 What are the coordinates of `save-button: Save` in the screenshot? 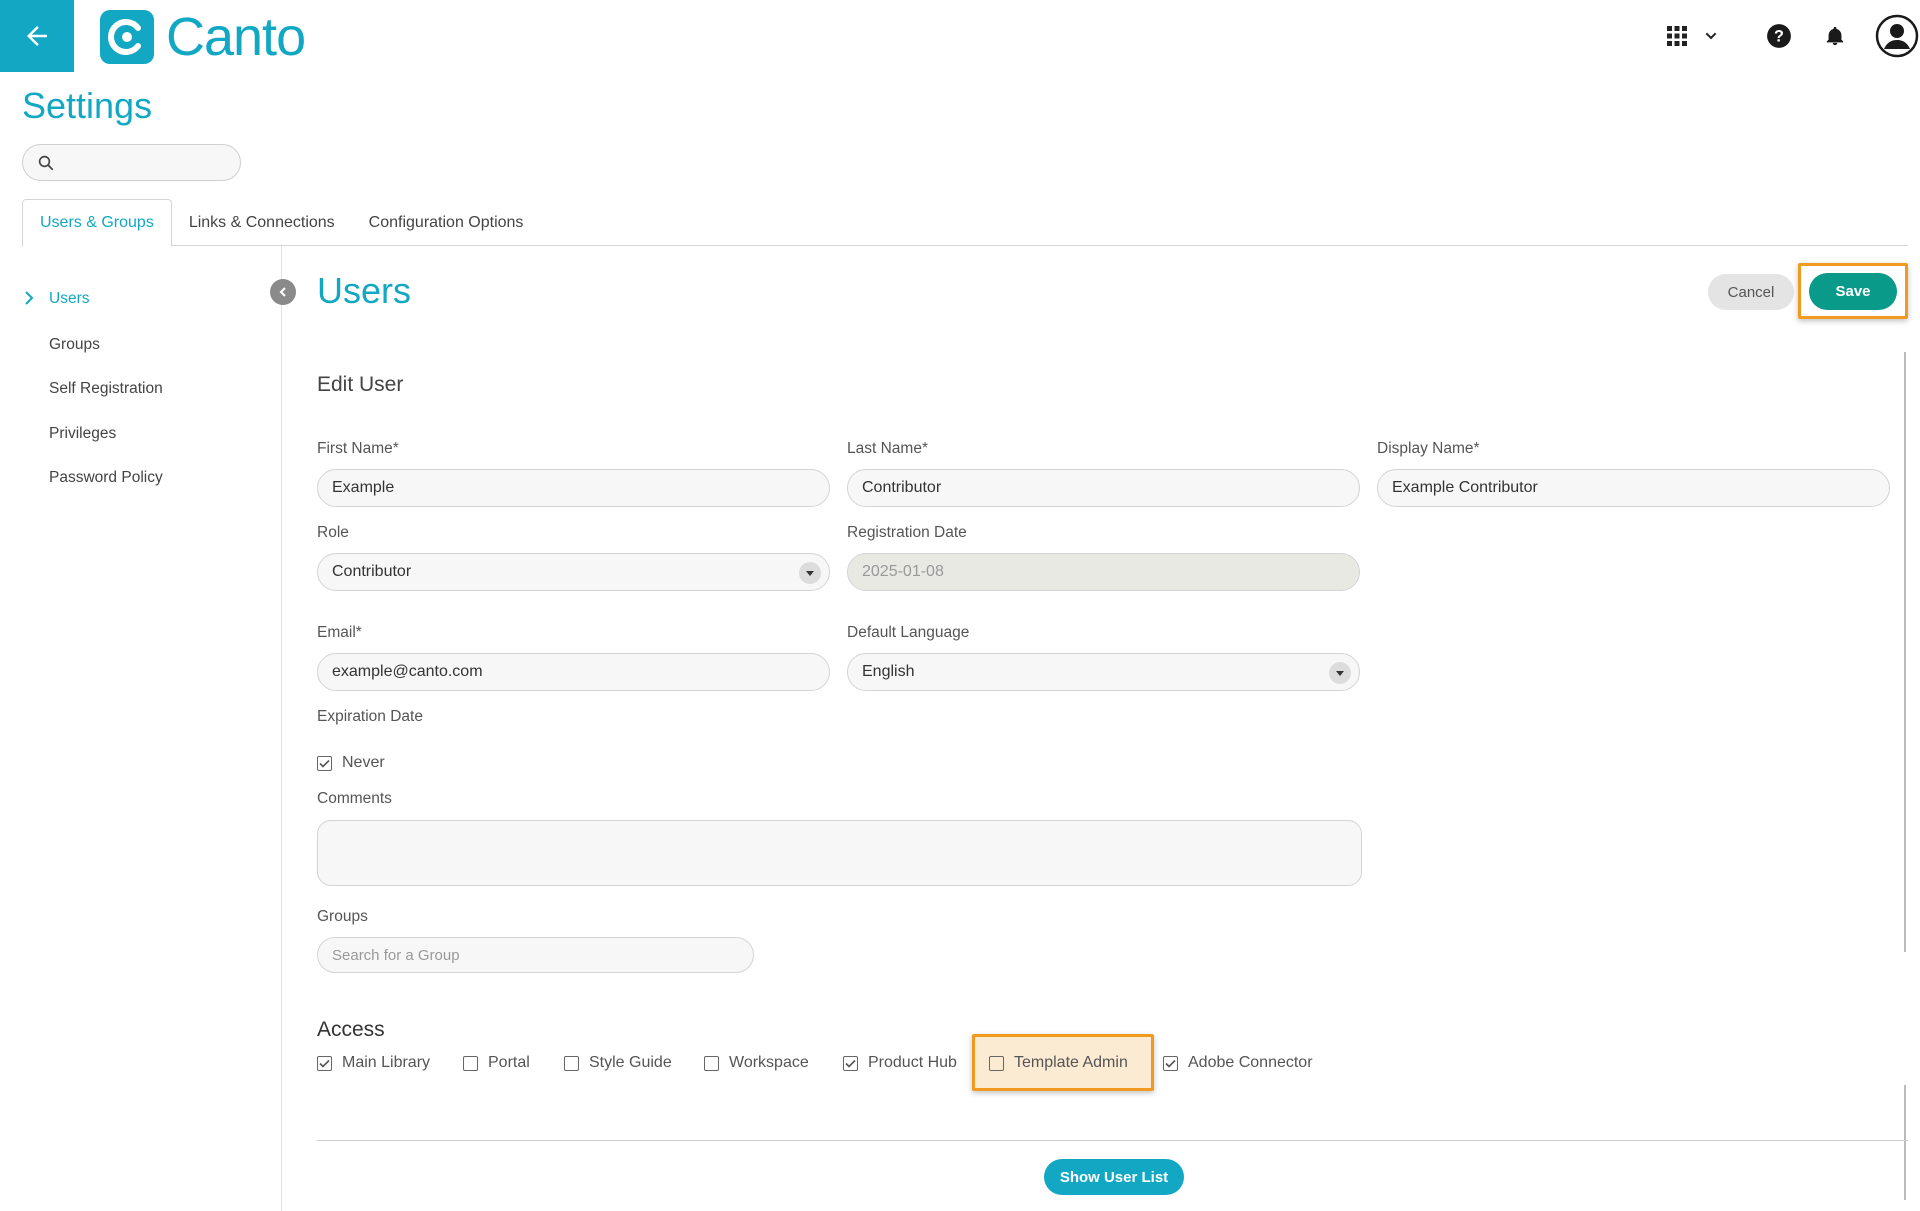 It's located at (1853, 291).